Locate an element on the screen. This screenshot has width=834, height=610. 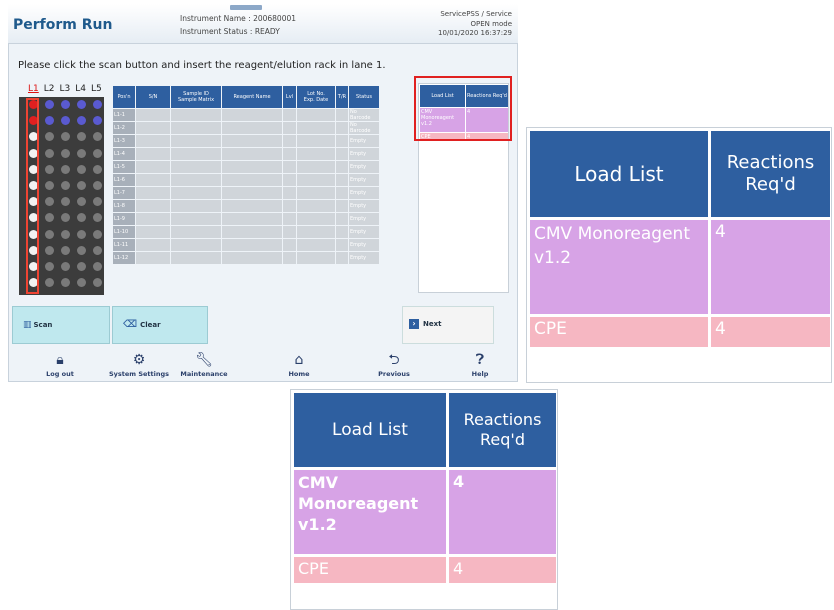
grid-cell-status: No Barcode is located at coordinates (364, 115).